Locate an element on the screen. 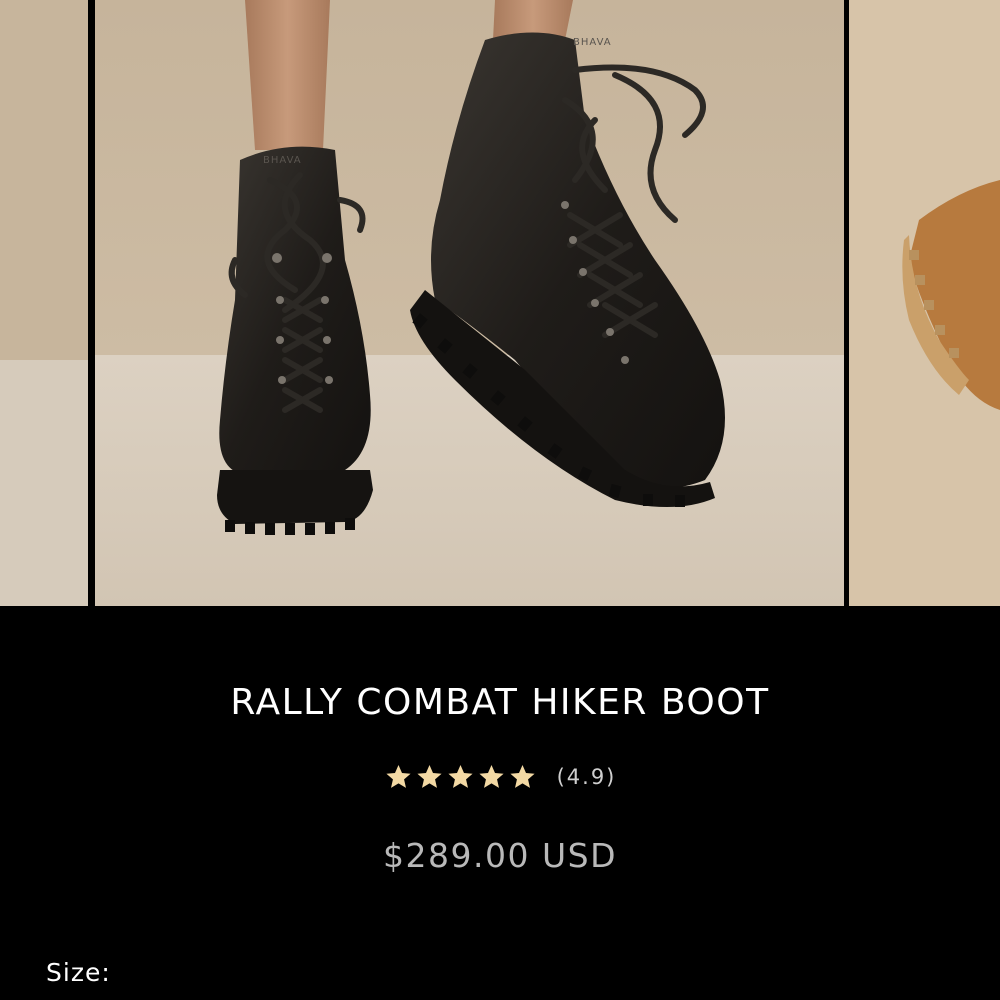 Image resolution: width=1000 pixels, height=1000 pixels. tan-boot-photo-partial-icon is located at coordinates (924, 303).